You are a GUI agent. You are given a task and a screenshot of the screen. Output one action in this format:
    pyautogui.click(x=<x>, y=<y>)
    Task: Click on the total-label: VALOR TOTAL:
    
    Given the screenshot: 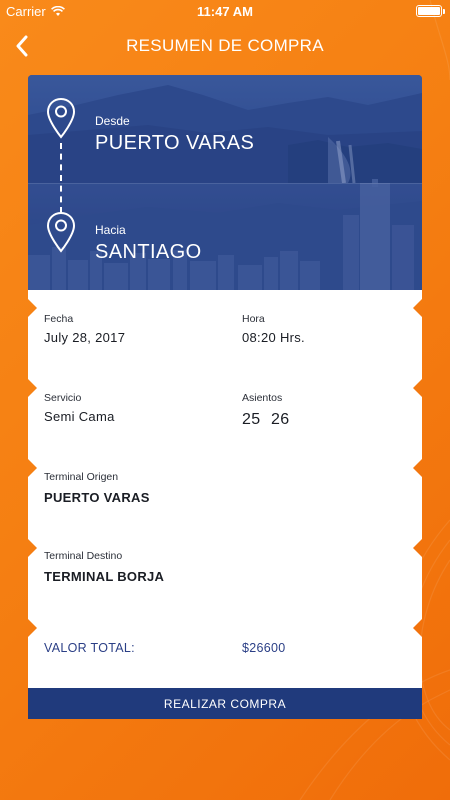 What is the action you would take?
    pyautogui.click(x=89, y=648)
    